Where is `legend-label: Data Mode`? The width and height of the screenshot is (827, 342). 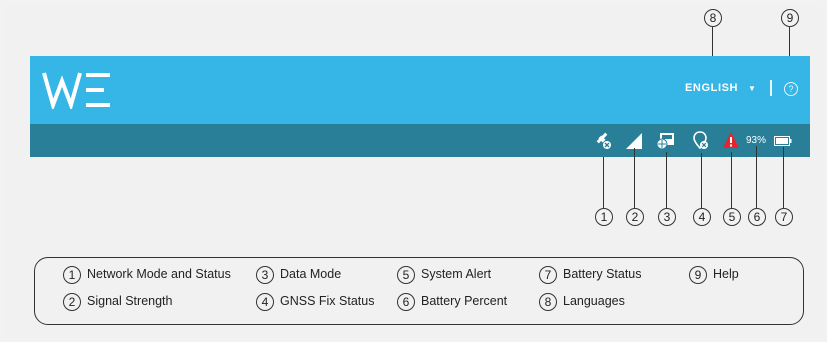 legend-label: Data Mode is located at coordinates (311, 274).